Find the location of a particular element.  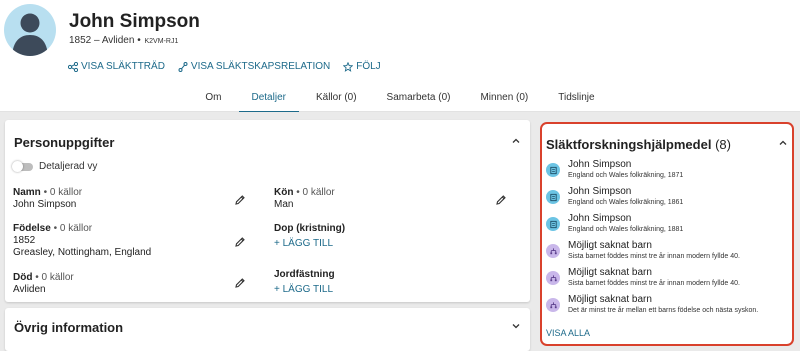

person-name: John Simpson is located at coordinates (134, 21).